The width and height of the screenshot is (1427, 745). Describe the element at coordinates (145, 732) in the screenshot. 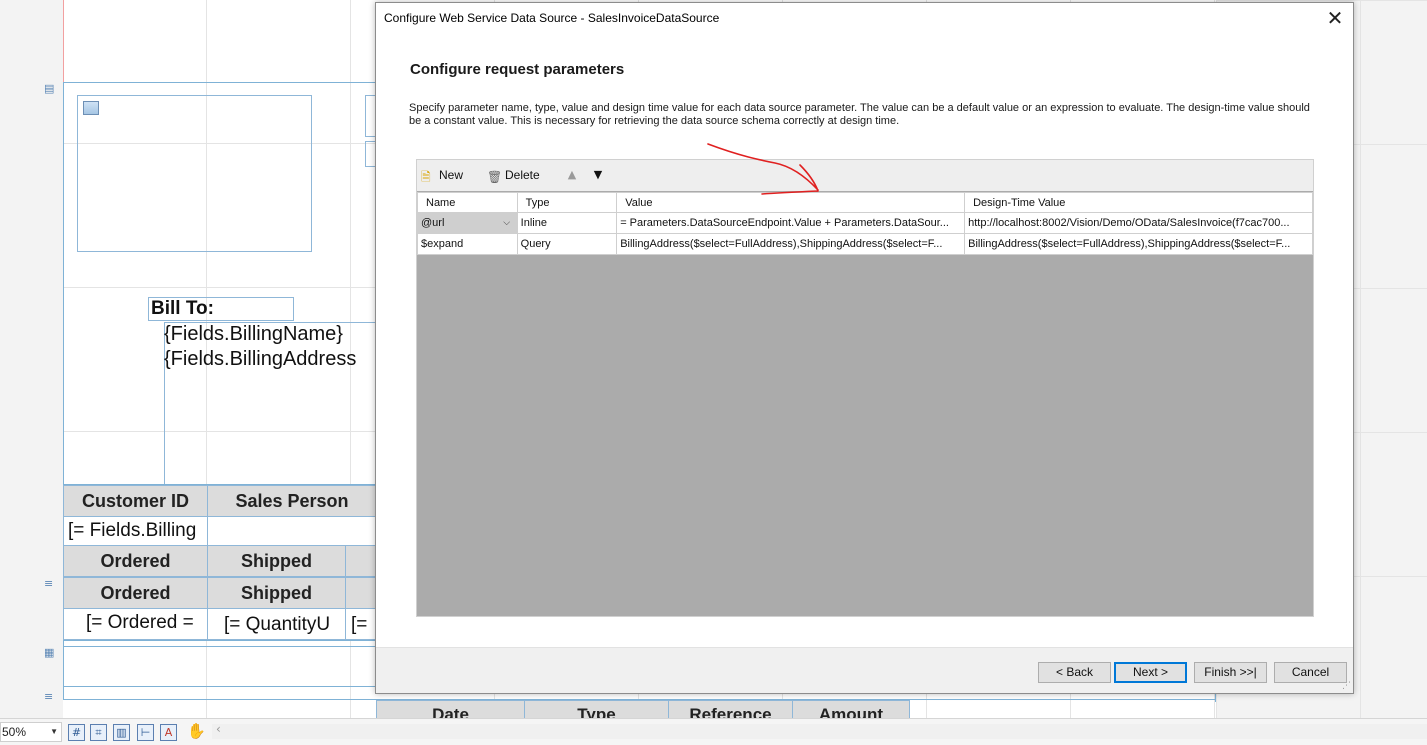

I see `guides-icon: ⊢` at that location.